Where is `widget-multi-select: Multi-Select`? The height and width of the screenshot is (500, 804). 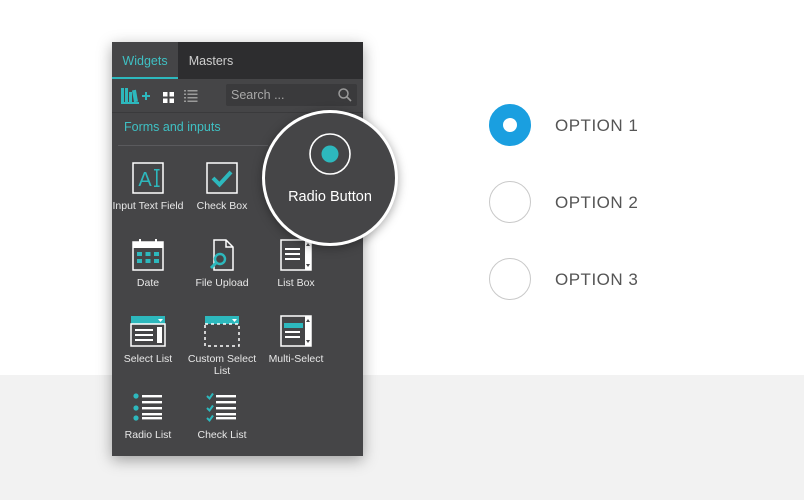 widget-multi-select: Multi-Select is located at coordinates (296, 340).